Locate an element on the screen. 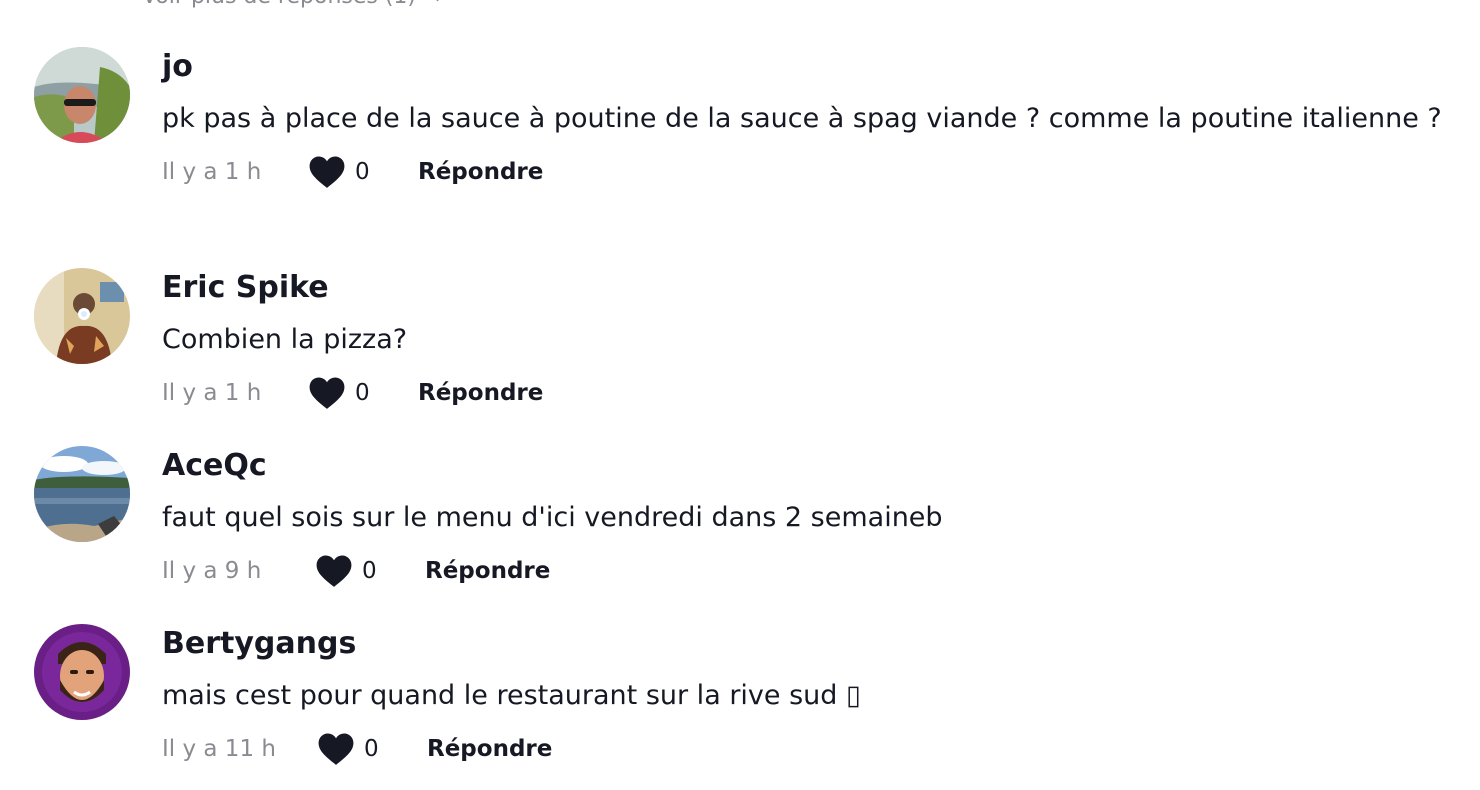 The width and height of the screenshot is (1480, 790). comment-meta: Il y a 9 h 0 Répondre is located at coordinates (818, 571).